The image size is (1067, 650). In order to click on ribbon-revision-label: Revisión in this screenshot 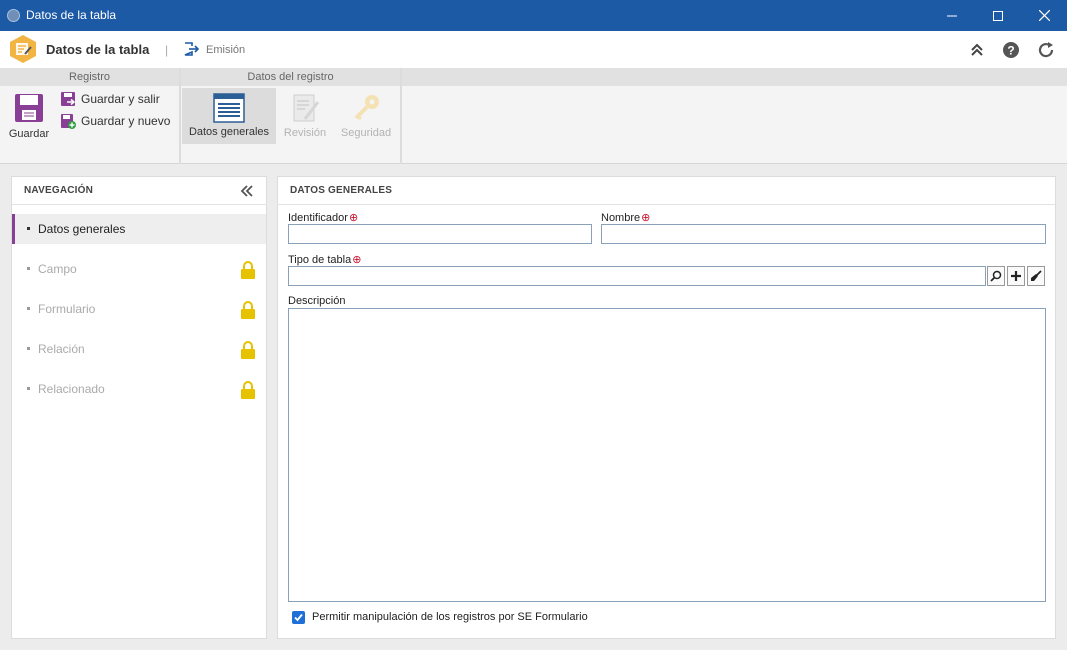, I will do `click(305, 133)`.